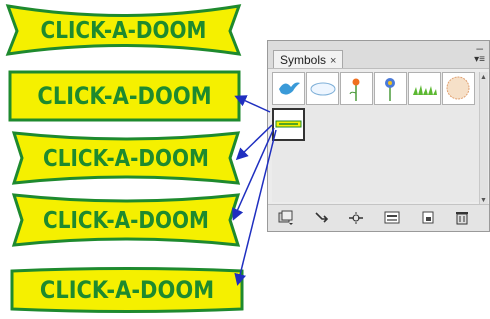 The height and width of the screenshot is (319, 490). What do you see at coordinates (428, 217) in the screenshot?
I see `new-symbol-icon` at bounding box center [428, 217].